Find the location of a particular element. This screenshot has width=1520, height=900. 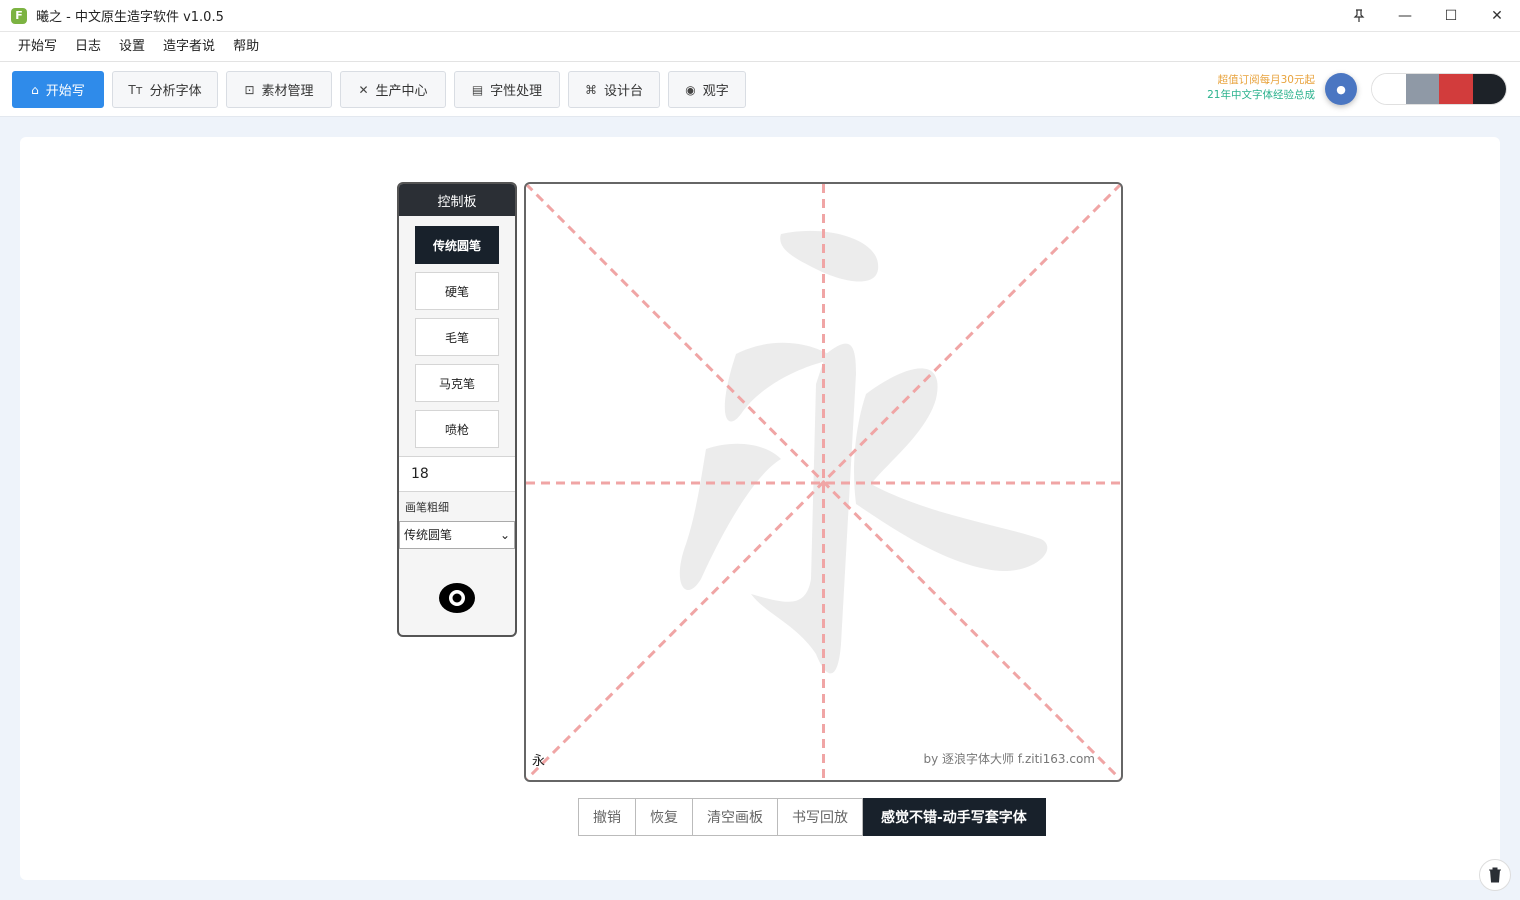

tab-glyph-processing: ▤ 字性处理 is located at coordinates (507, 89).